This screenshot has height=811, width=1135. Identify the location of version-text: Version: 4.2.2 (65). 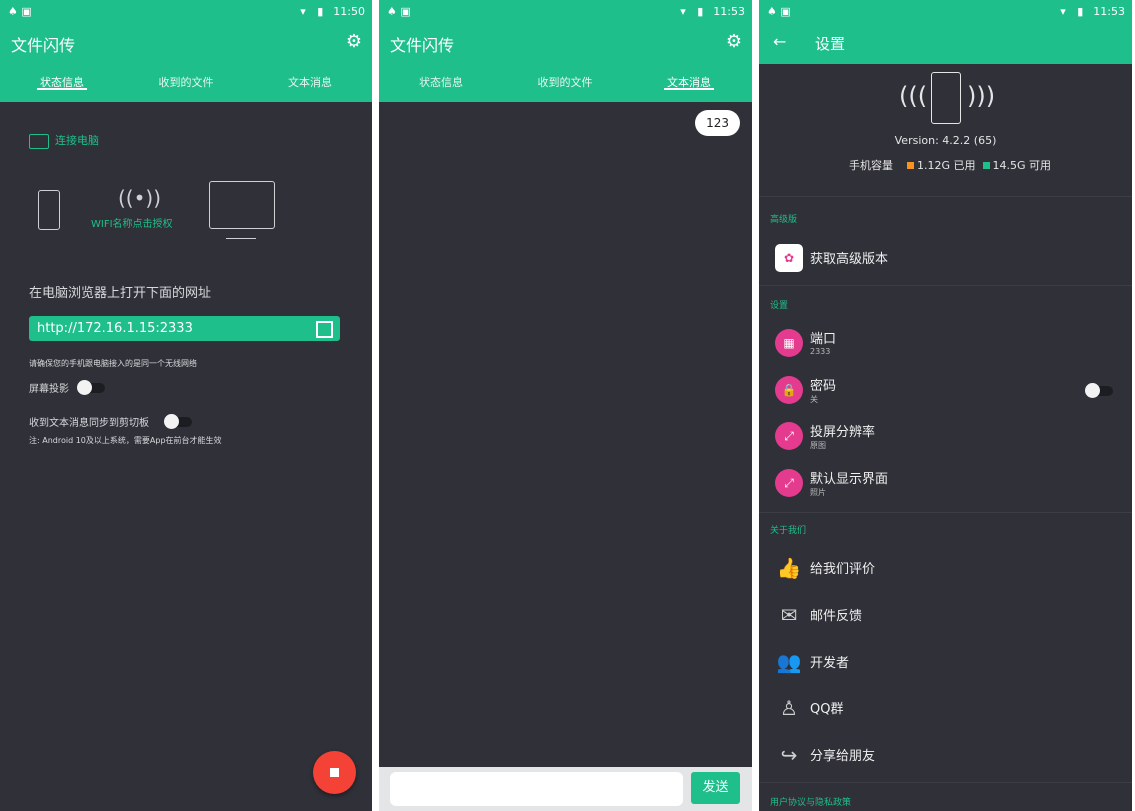
(945, 140).